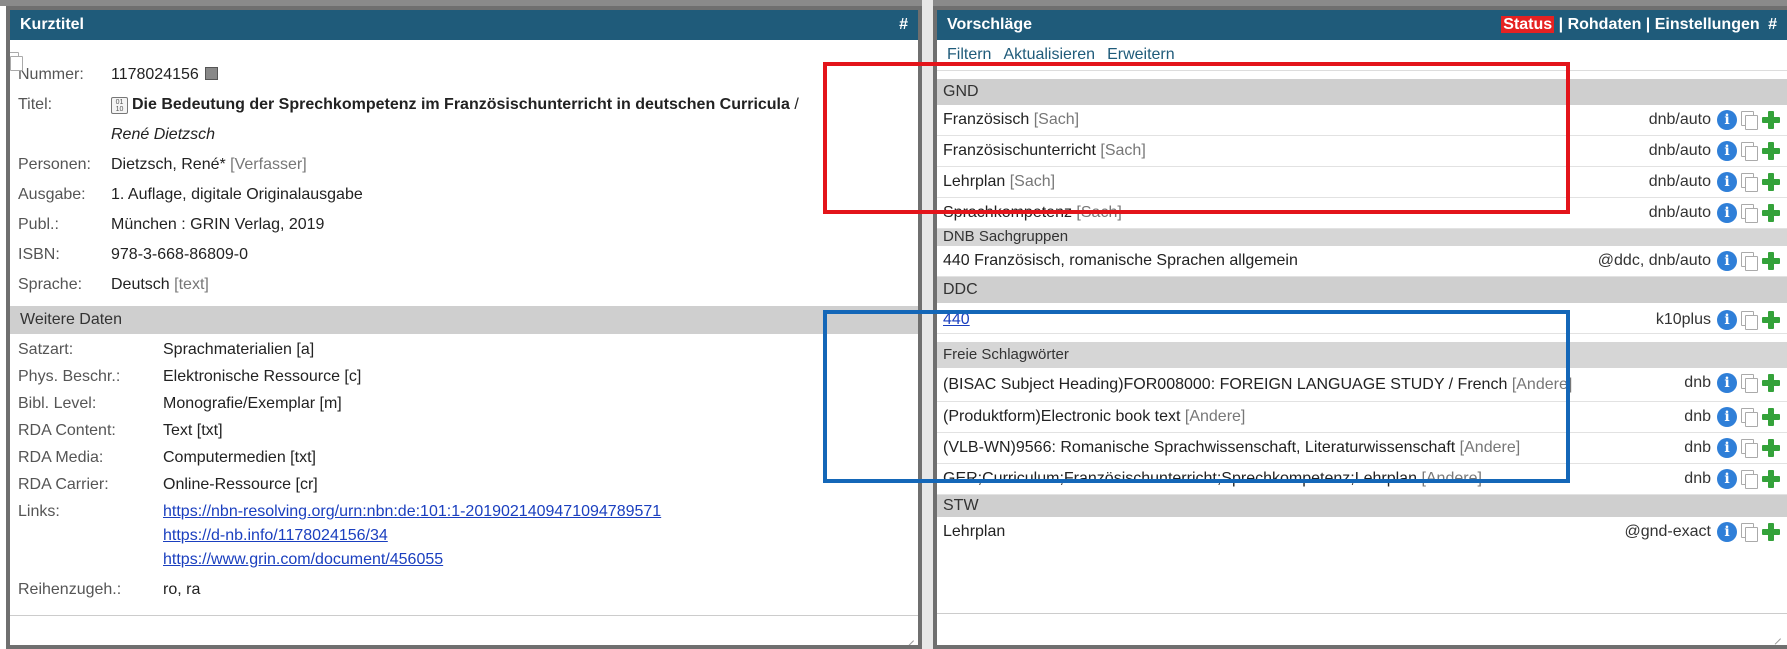 The image size is (1787, 649). I want to click on publisher-text: München : GRIN Verlag, 2019, so click(218, 224).